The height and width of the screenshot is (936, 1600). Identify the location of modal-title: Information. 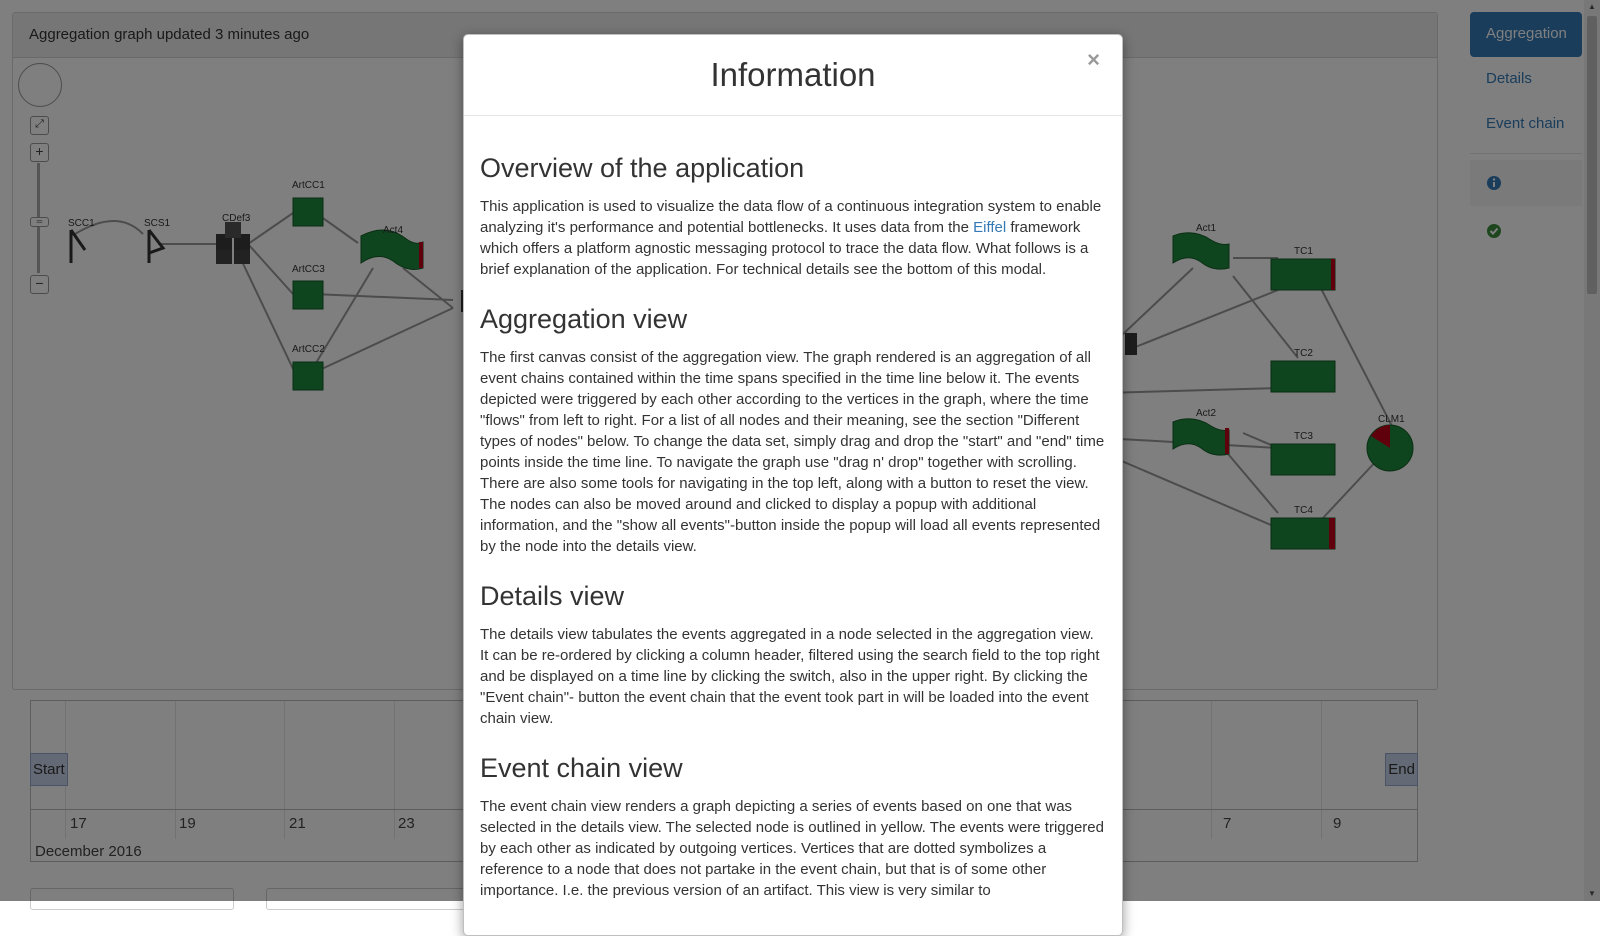
(793, 74).